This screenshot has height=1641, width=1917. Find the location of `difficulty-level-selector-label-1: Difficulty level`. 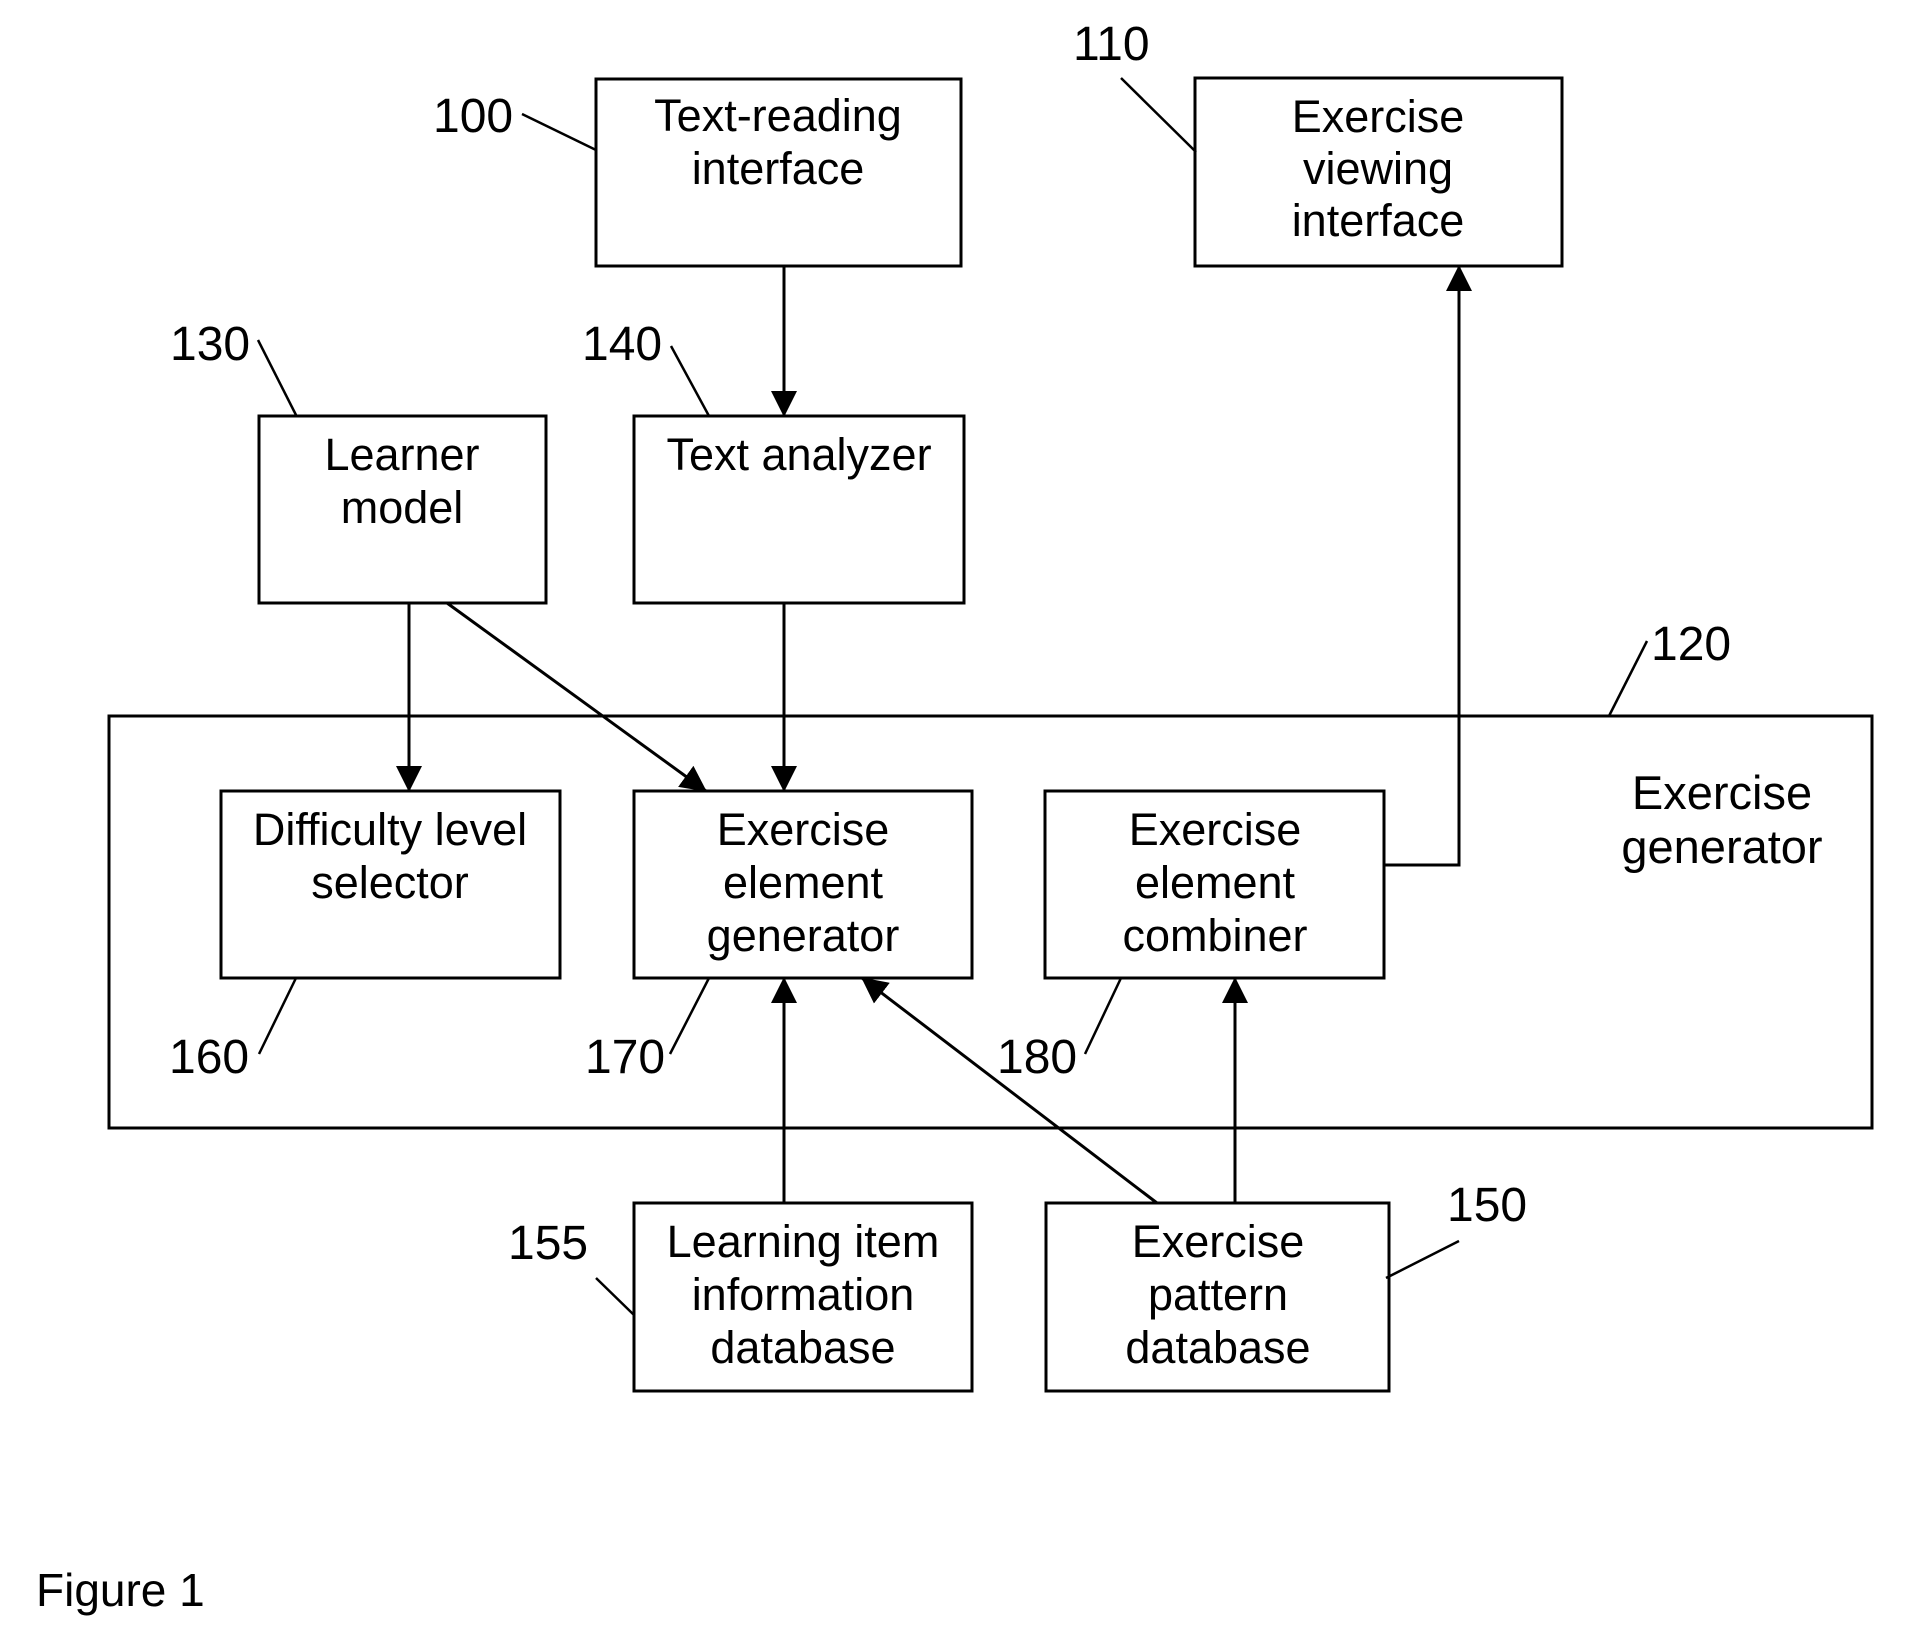

difficulty-level-selector-label-1: Difficulty level is located at coordinates (390, 829).